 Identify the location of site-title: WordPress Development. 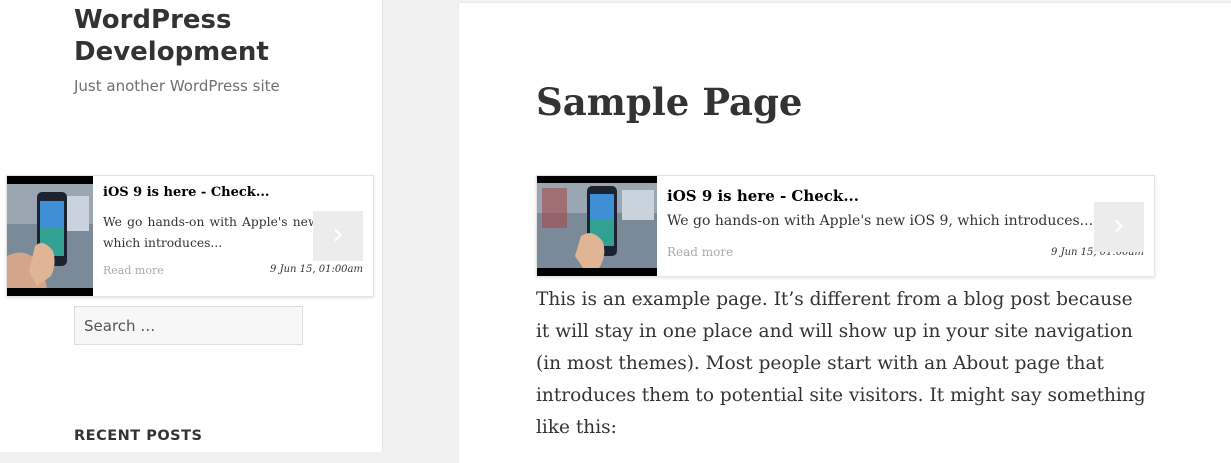
(204, 36).